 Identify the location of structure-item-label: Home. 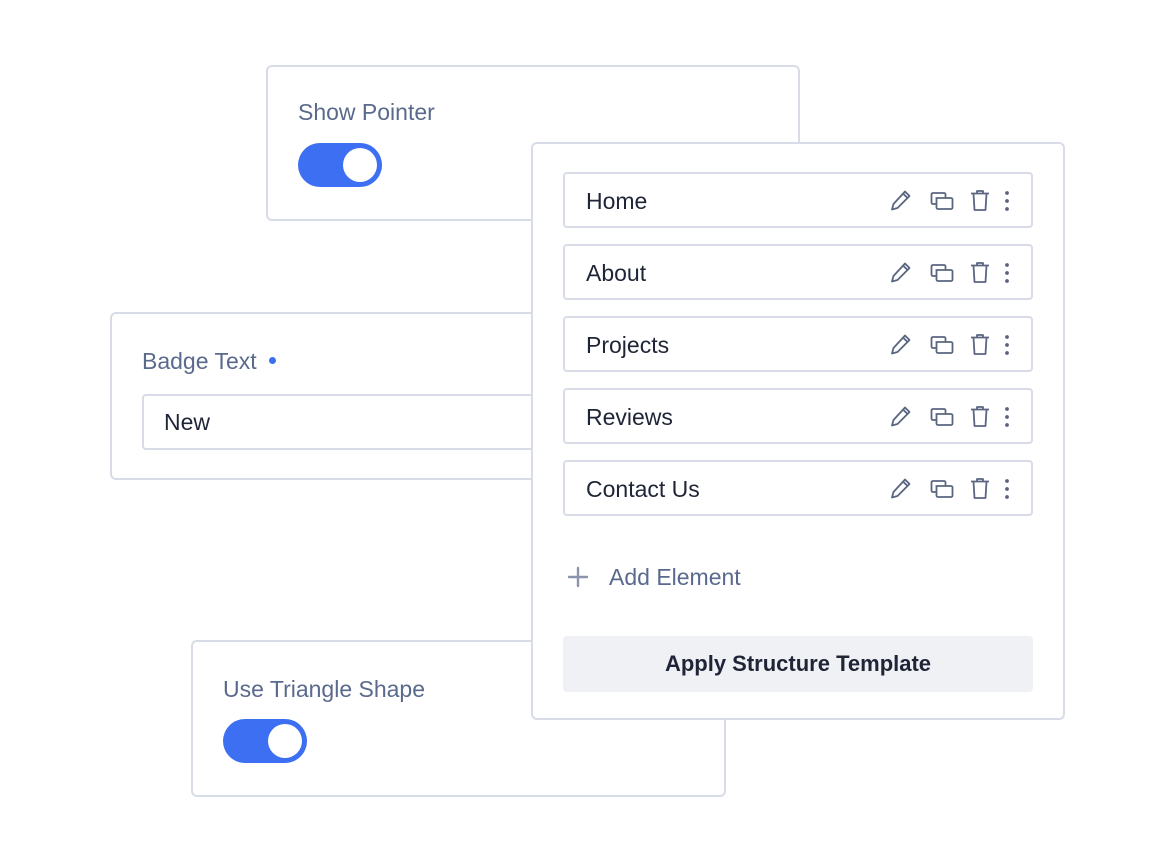
(617, 201).